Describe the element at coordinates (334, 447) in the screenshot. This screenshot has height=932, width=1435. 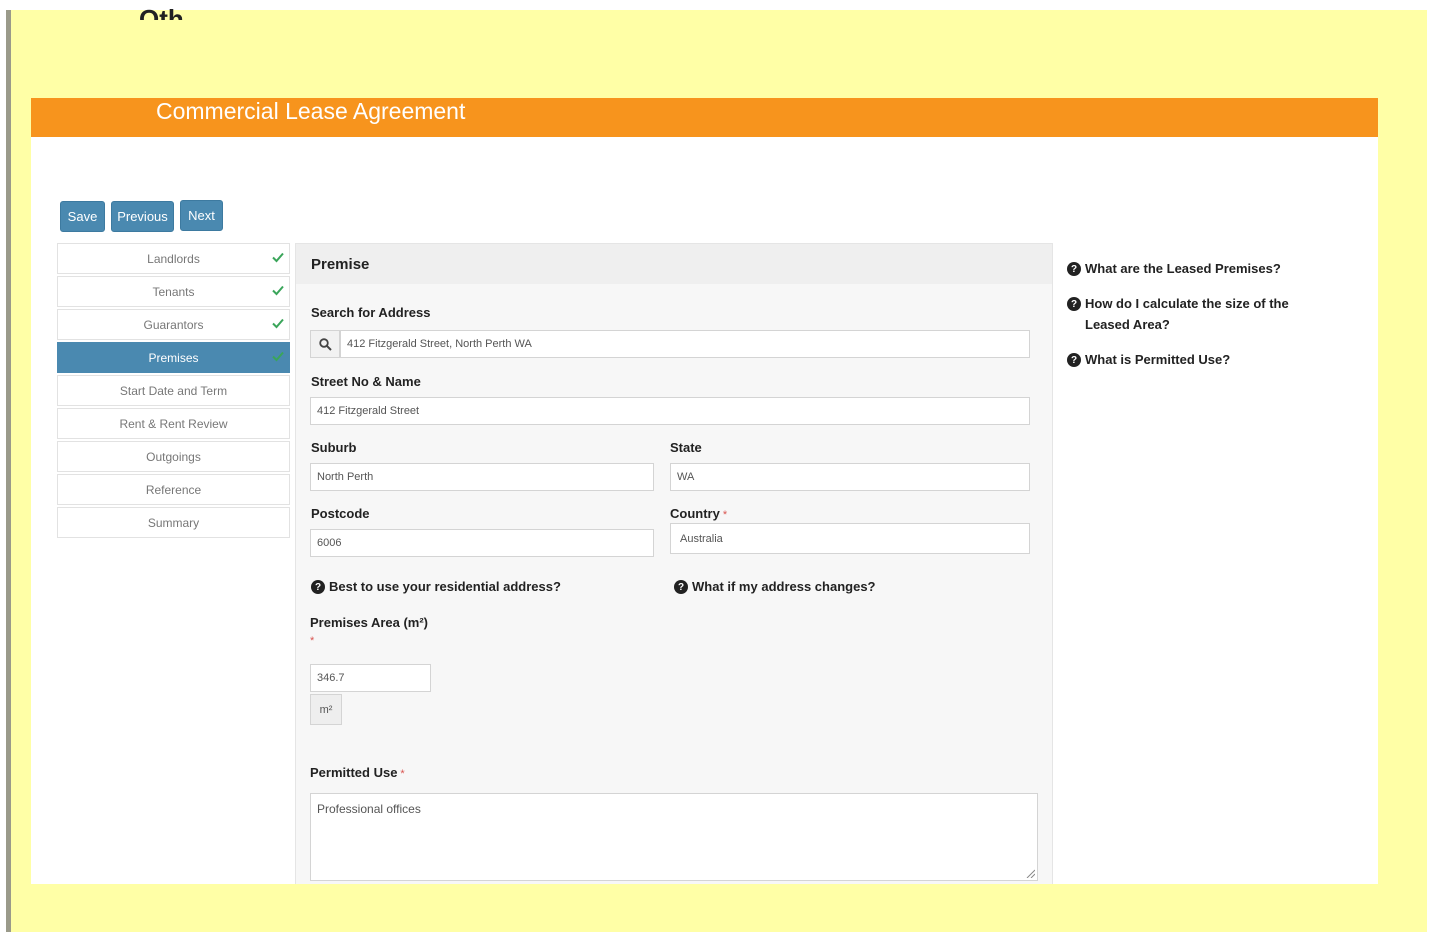
I see `suburb-label: Suburb` at that location.